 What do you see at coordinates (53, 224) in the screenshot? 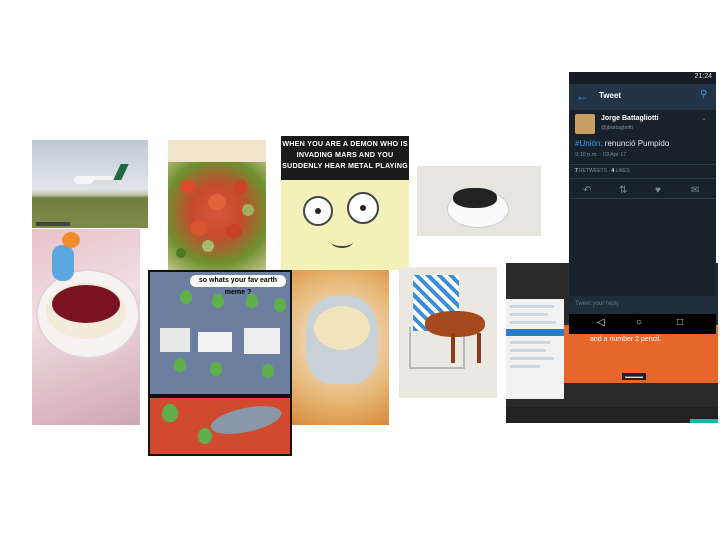
I see `photo-watermark` at bounding box center [53, 224].